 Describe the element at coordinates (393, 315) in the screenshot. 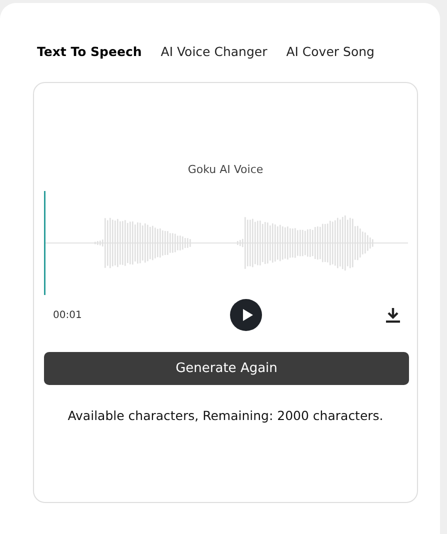

I see `download-icon` at that location.